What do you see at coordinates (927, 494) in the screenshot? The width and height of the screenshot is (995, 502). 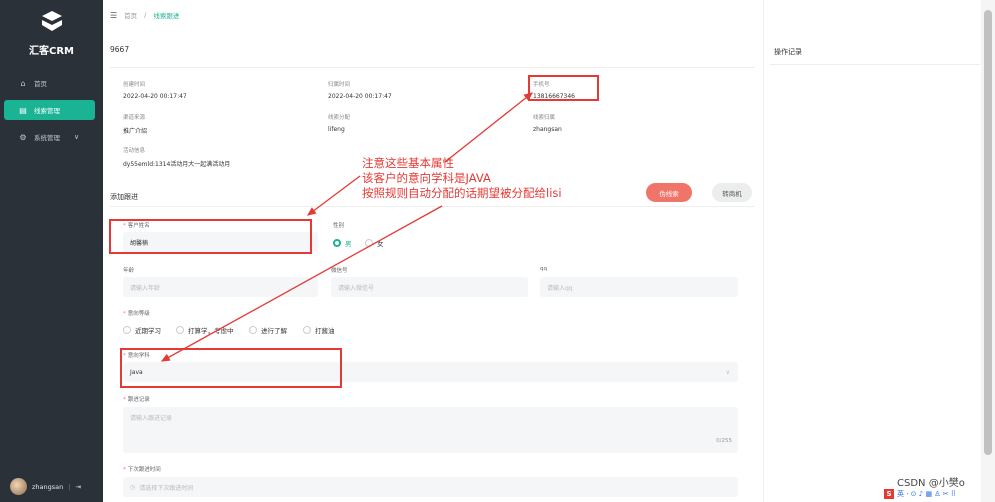 I see `ime-icons: 英 · ⊙ ♪ ▦ ♙ ✂ ⠿` at bounding box center [927, 494].